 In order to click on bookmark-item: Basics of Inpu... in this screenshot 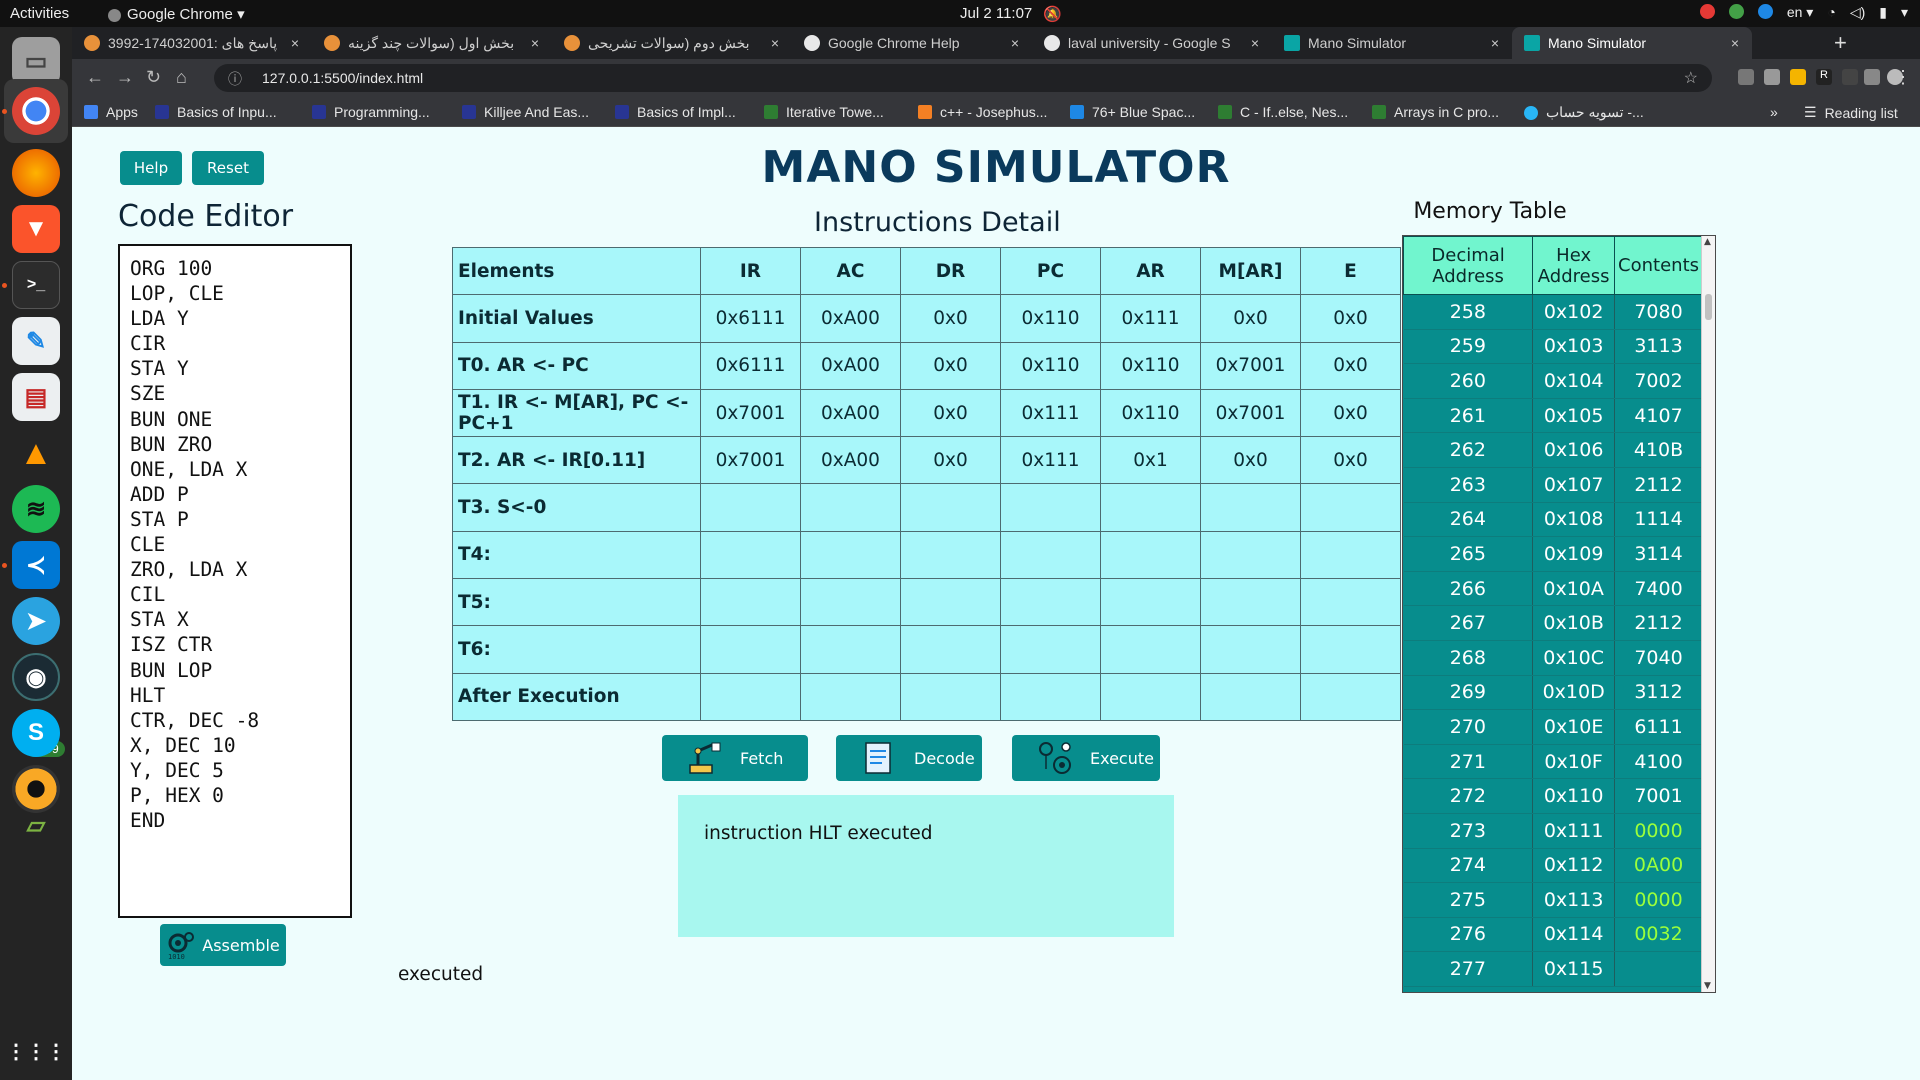, I will do `click(216, 112)`.